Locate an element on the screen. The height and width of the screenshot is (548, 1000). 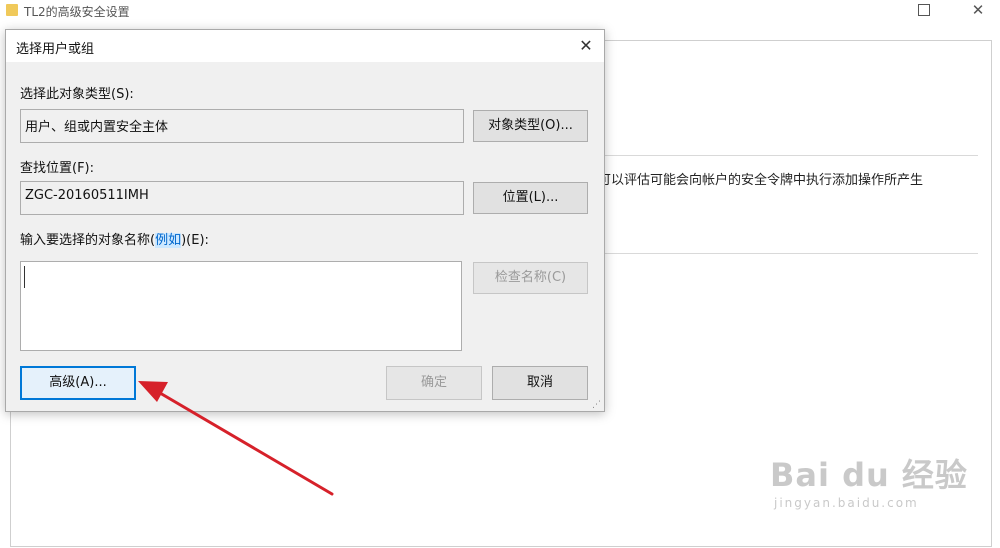
resize-grip-icon: ⋰ is located at coordinates (596, 405).